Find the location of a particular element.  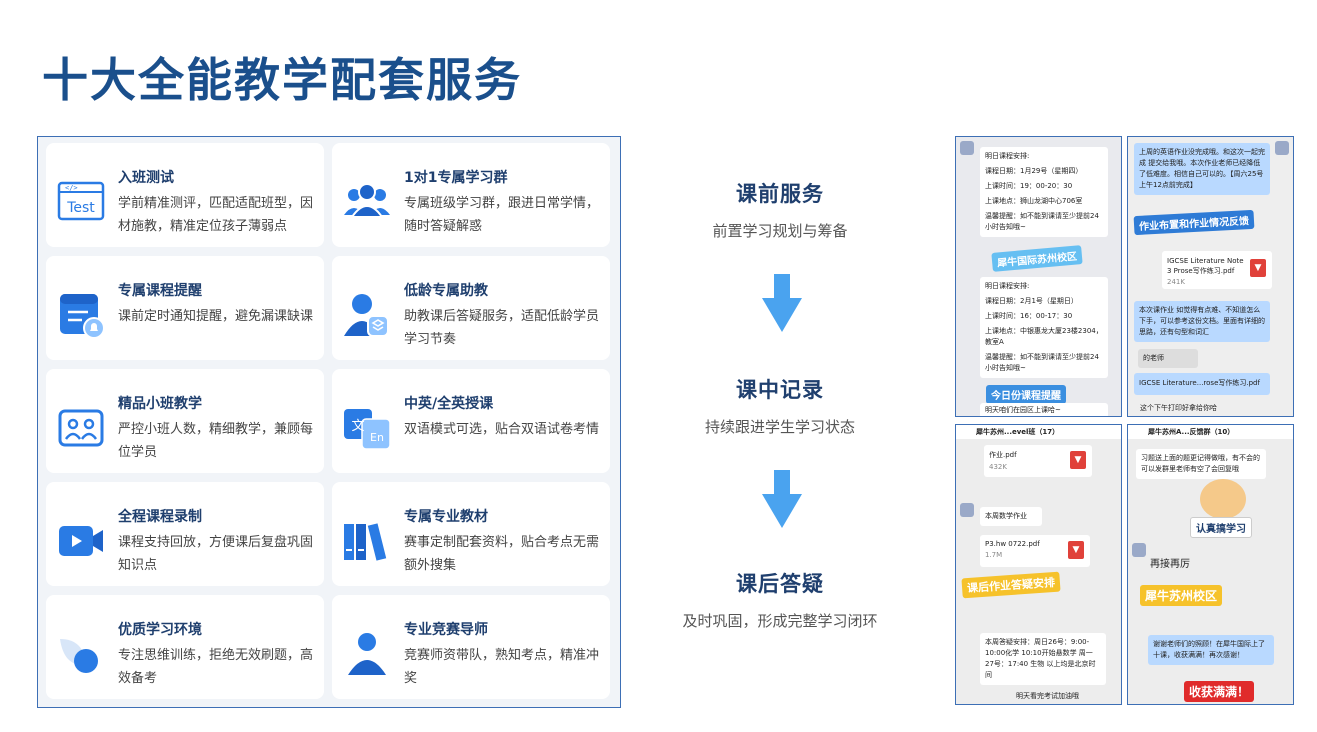

service-card-course-reminder: 专属课程提醒 课前定时通知提醒，避免漏课缺课 is located at coordinates (185, 308).